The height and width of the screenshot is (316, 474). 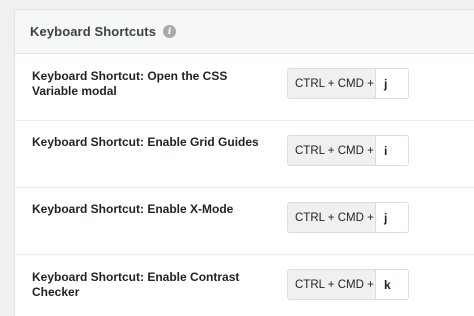 I want to click on shortcut-field: CTRL + CMD + i, so click(x=348, y=150).